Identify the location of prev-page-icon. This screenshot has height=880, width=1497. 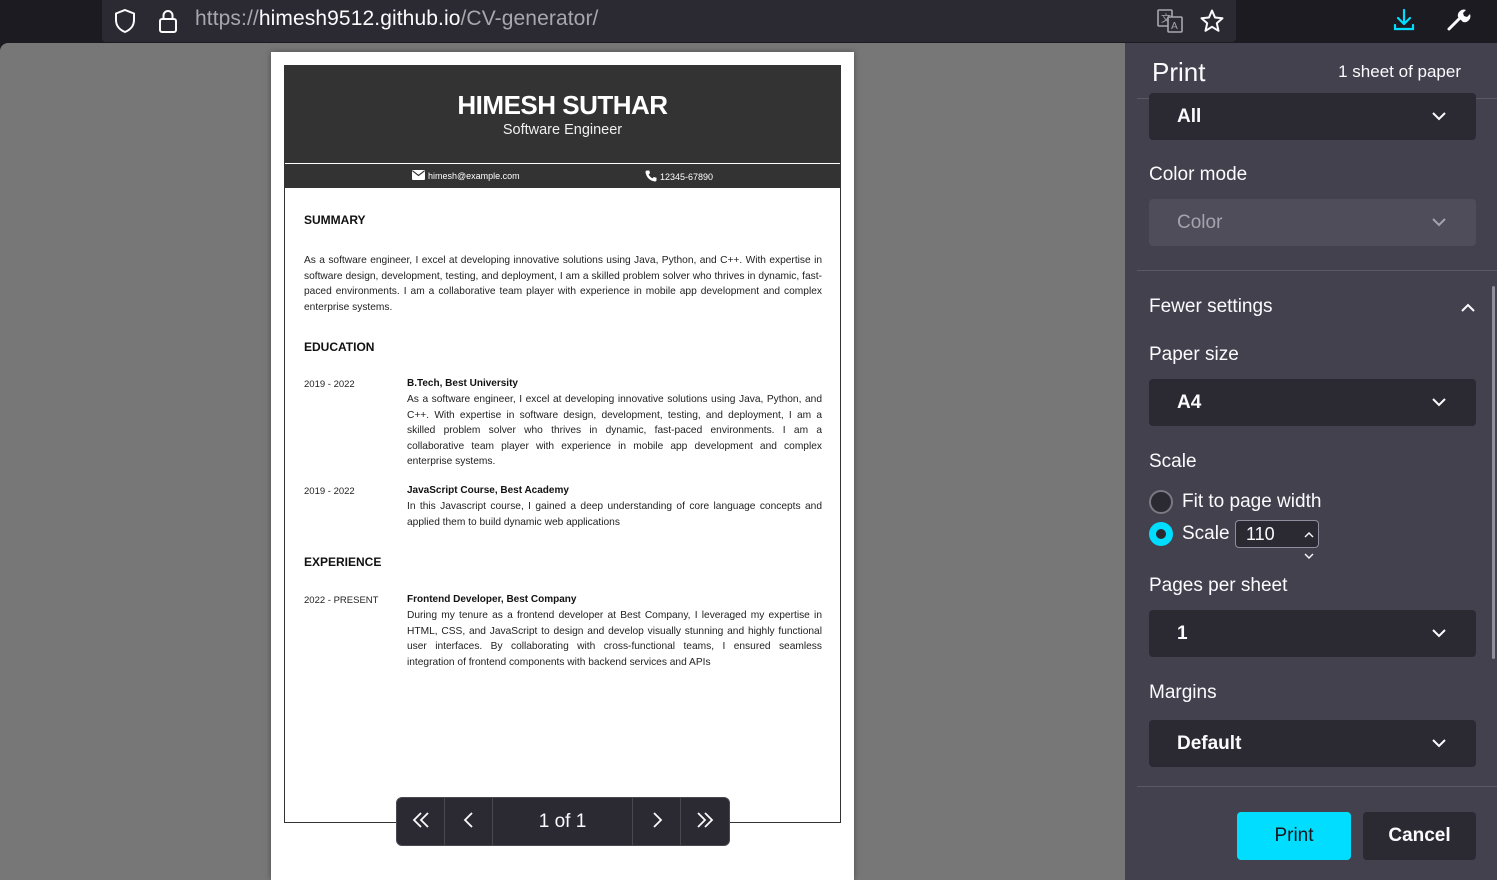
(469, 822).